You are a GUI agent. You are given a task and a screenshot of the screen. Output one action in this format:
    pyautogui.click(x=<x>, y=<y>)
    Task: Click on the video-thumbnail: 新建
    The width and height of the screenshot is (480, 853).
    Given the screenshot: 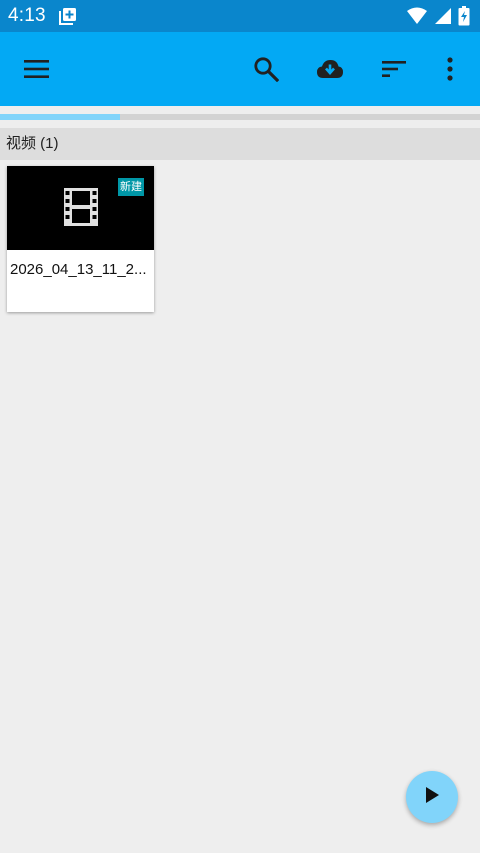 What is the action you would take?
    pyautogui.click(x=80, y=208)
    